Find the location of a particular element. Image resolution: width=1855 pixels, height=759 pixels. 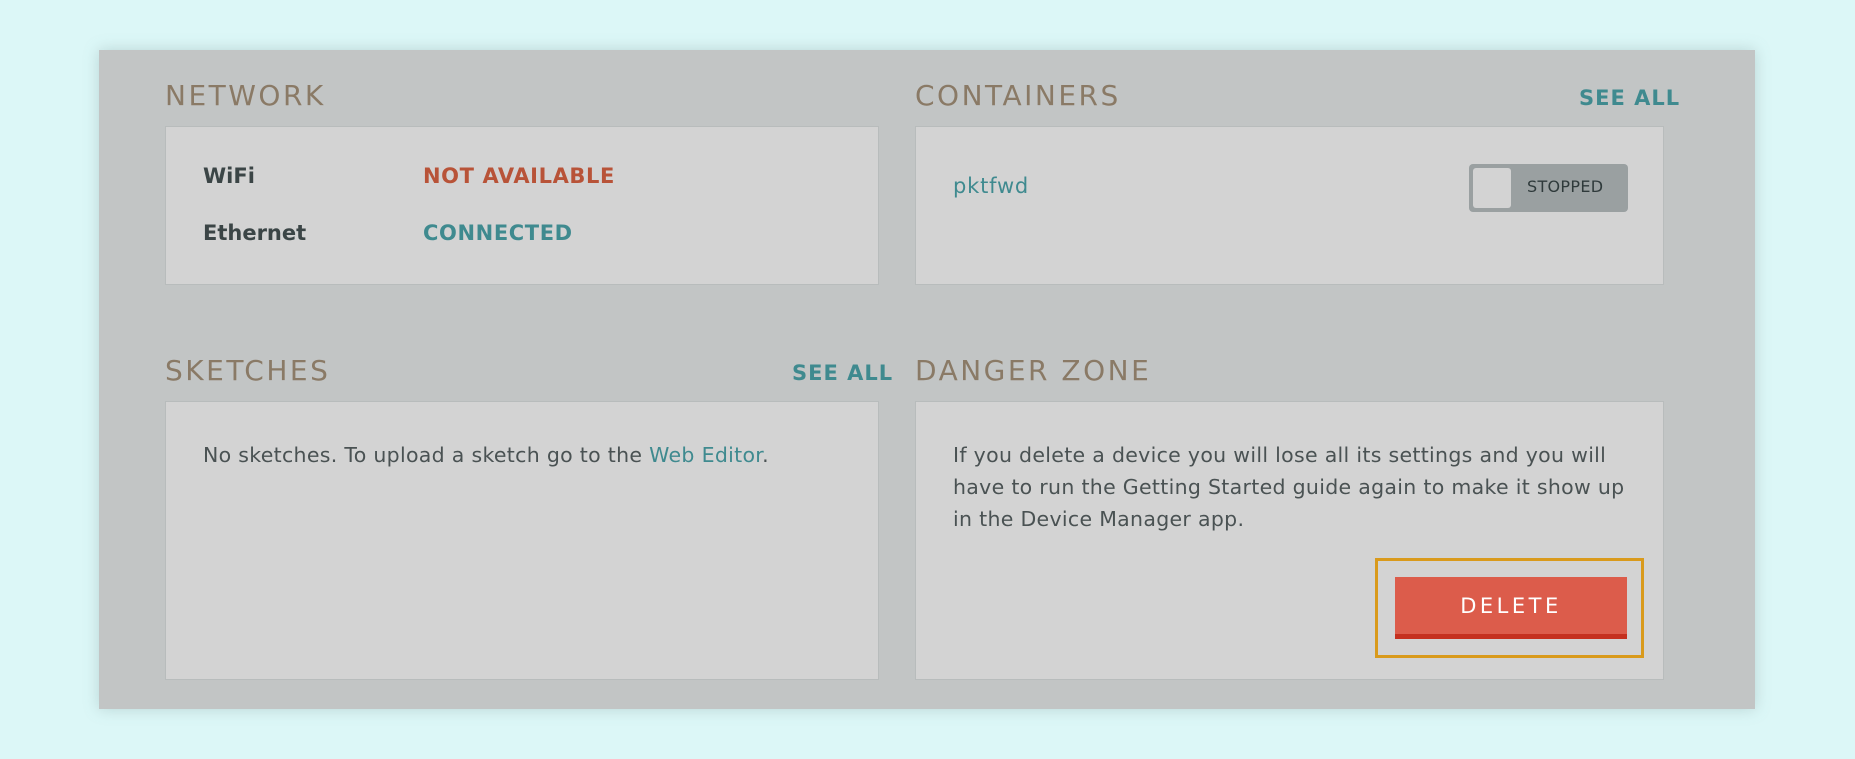

ethernet-label: Ethernet is located at coordinates (255, 233).